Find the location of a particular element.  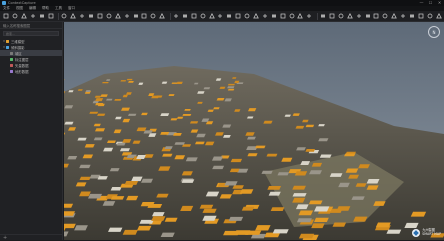

cube-button is located at coordinates (73, 16).